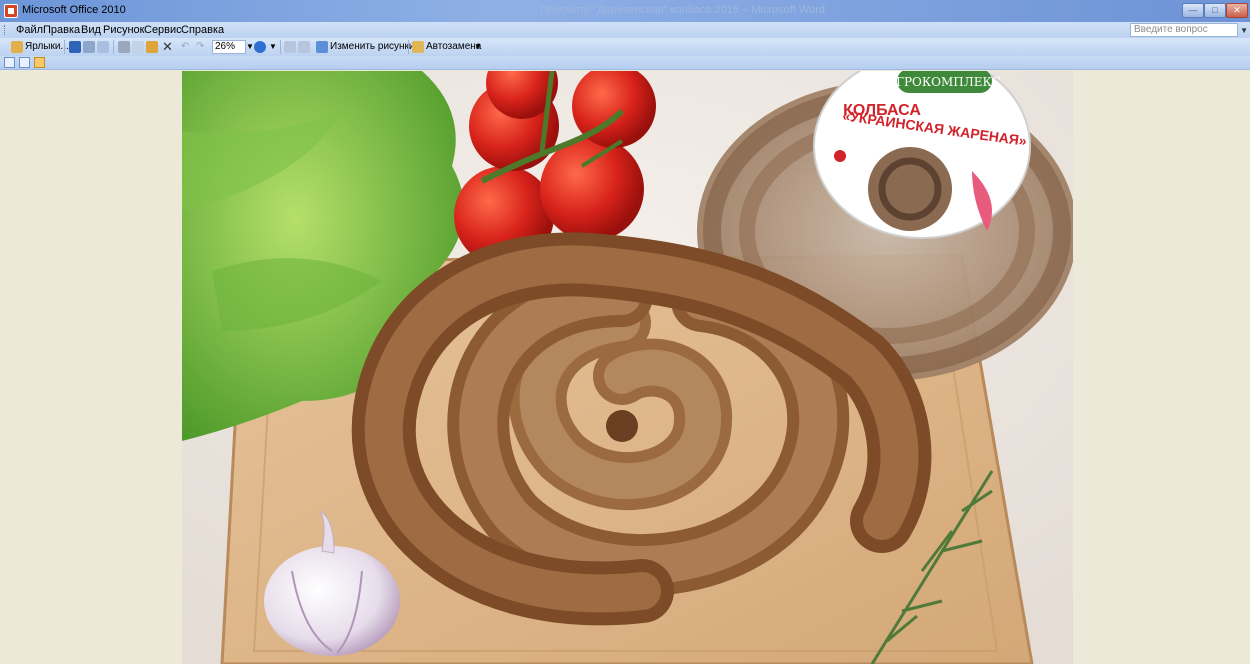 This screenshot has height=664, width=1250. Describe the element at coordinates (202, 30) in the screenshot. I see `menu-help: Справка` at that location.